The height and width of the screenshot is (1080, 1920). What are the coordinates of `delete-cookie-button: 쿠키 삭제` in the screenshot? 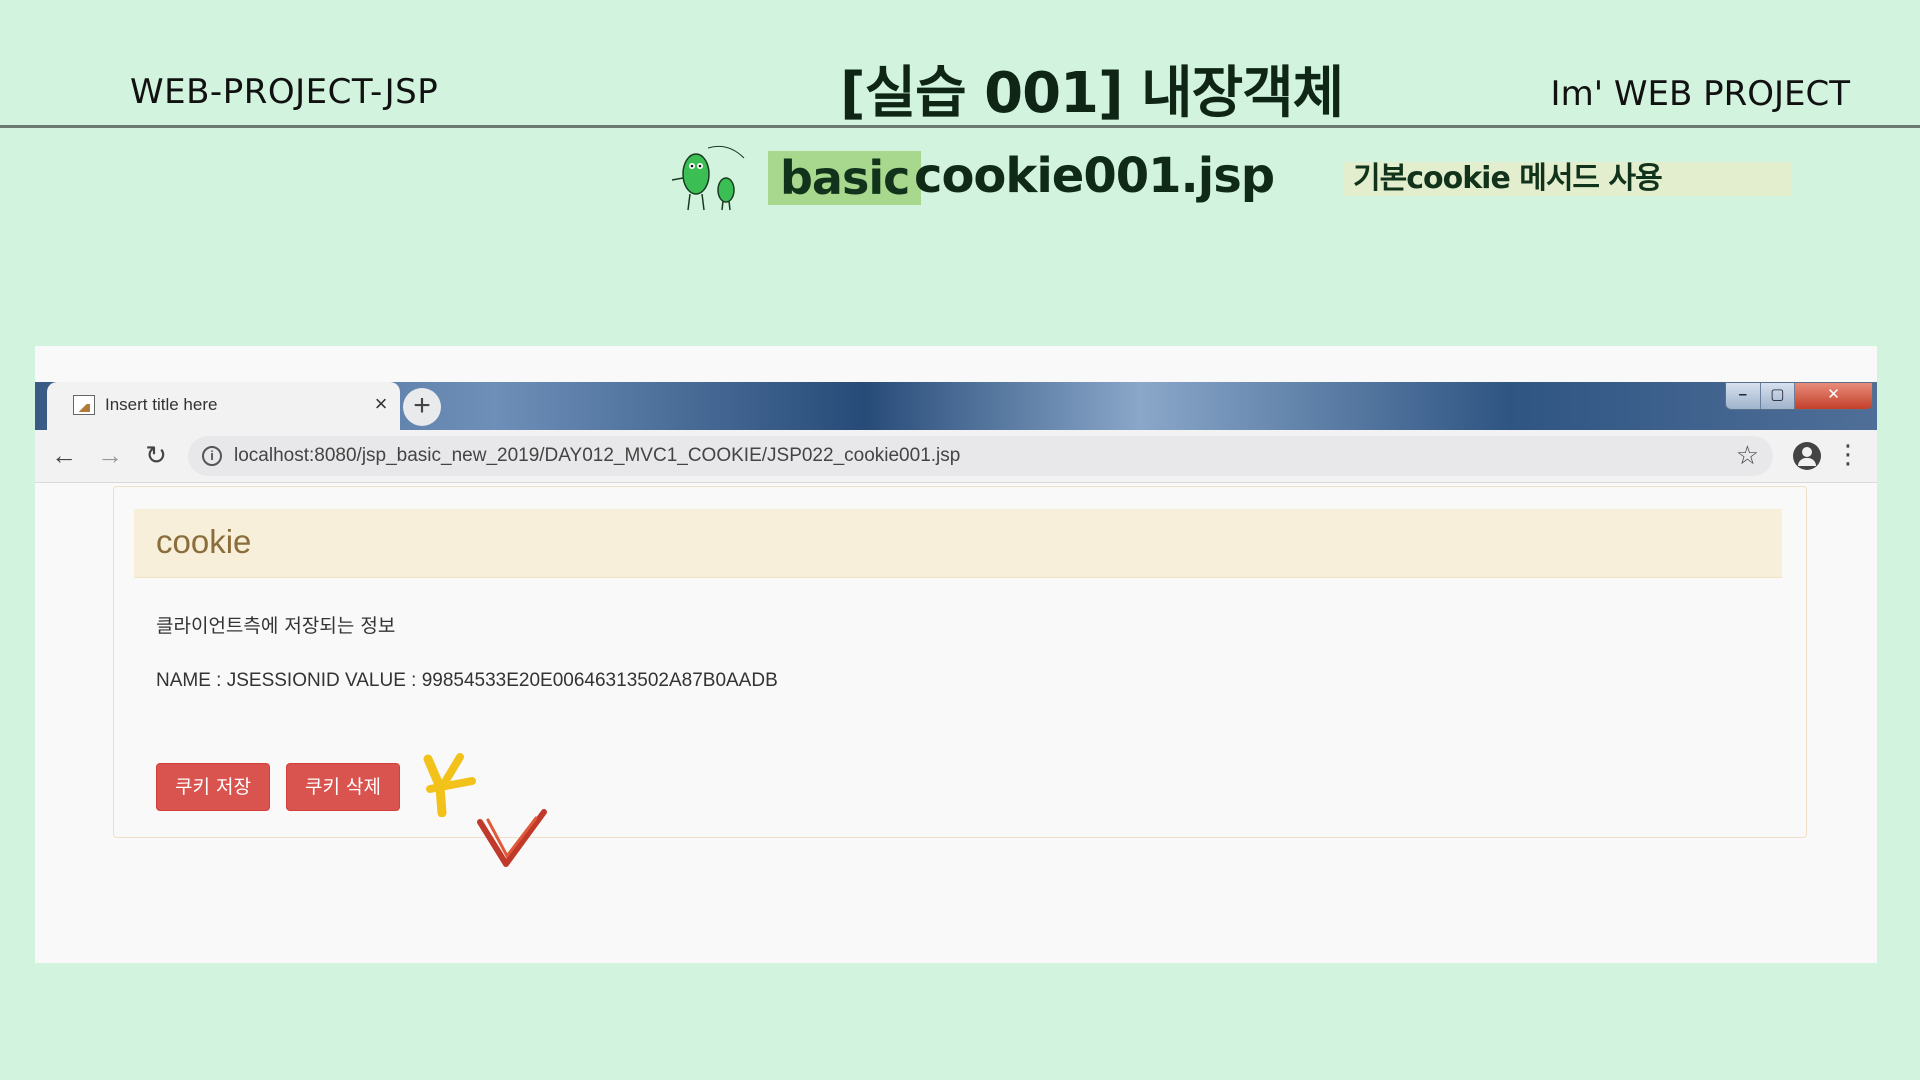 It's located at (343, 787).